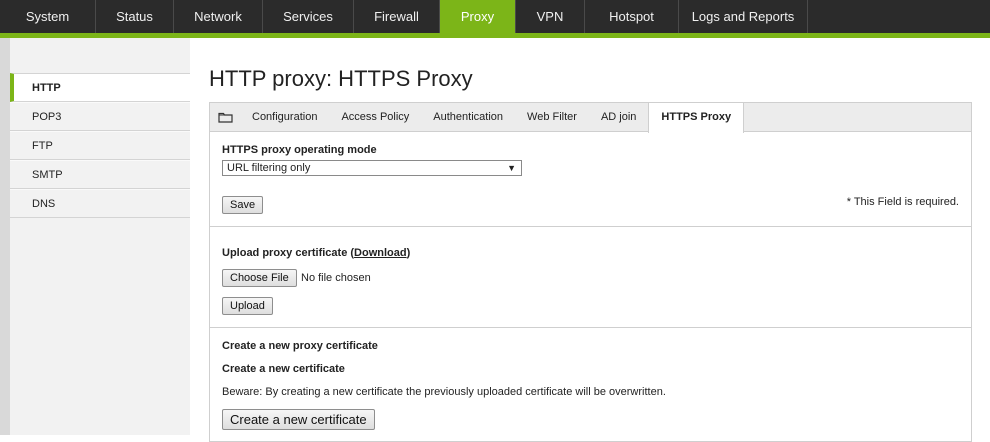  Describe the element at coordinates (247, 306) in the screenshot. I see `upload-button: Upload` at that location.